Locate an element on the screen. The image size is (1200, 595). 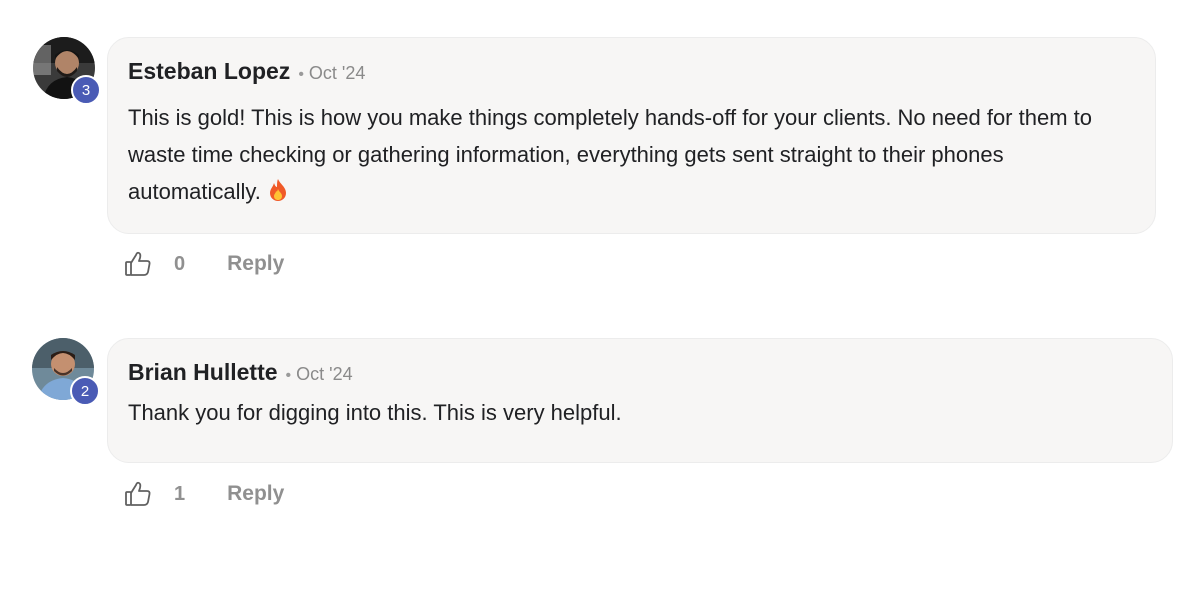
like-count: 1 is located at coordinates (180, 493).